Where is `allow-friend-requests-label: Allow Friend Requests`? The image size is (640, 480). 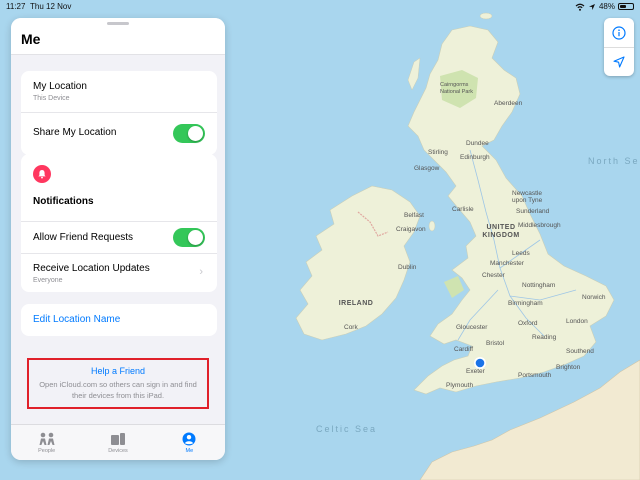 allow-friend-requests-label: Allow Friend Requests is located at coordinates (83, 237).